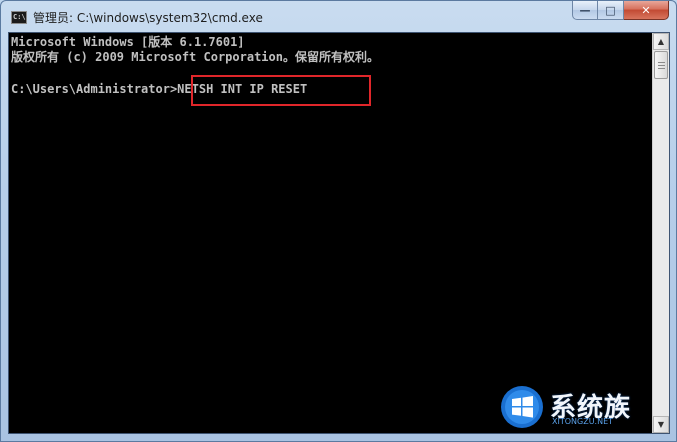  I want to click on cmd-icon: C:\, so click(19, 17).